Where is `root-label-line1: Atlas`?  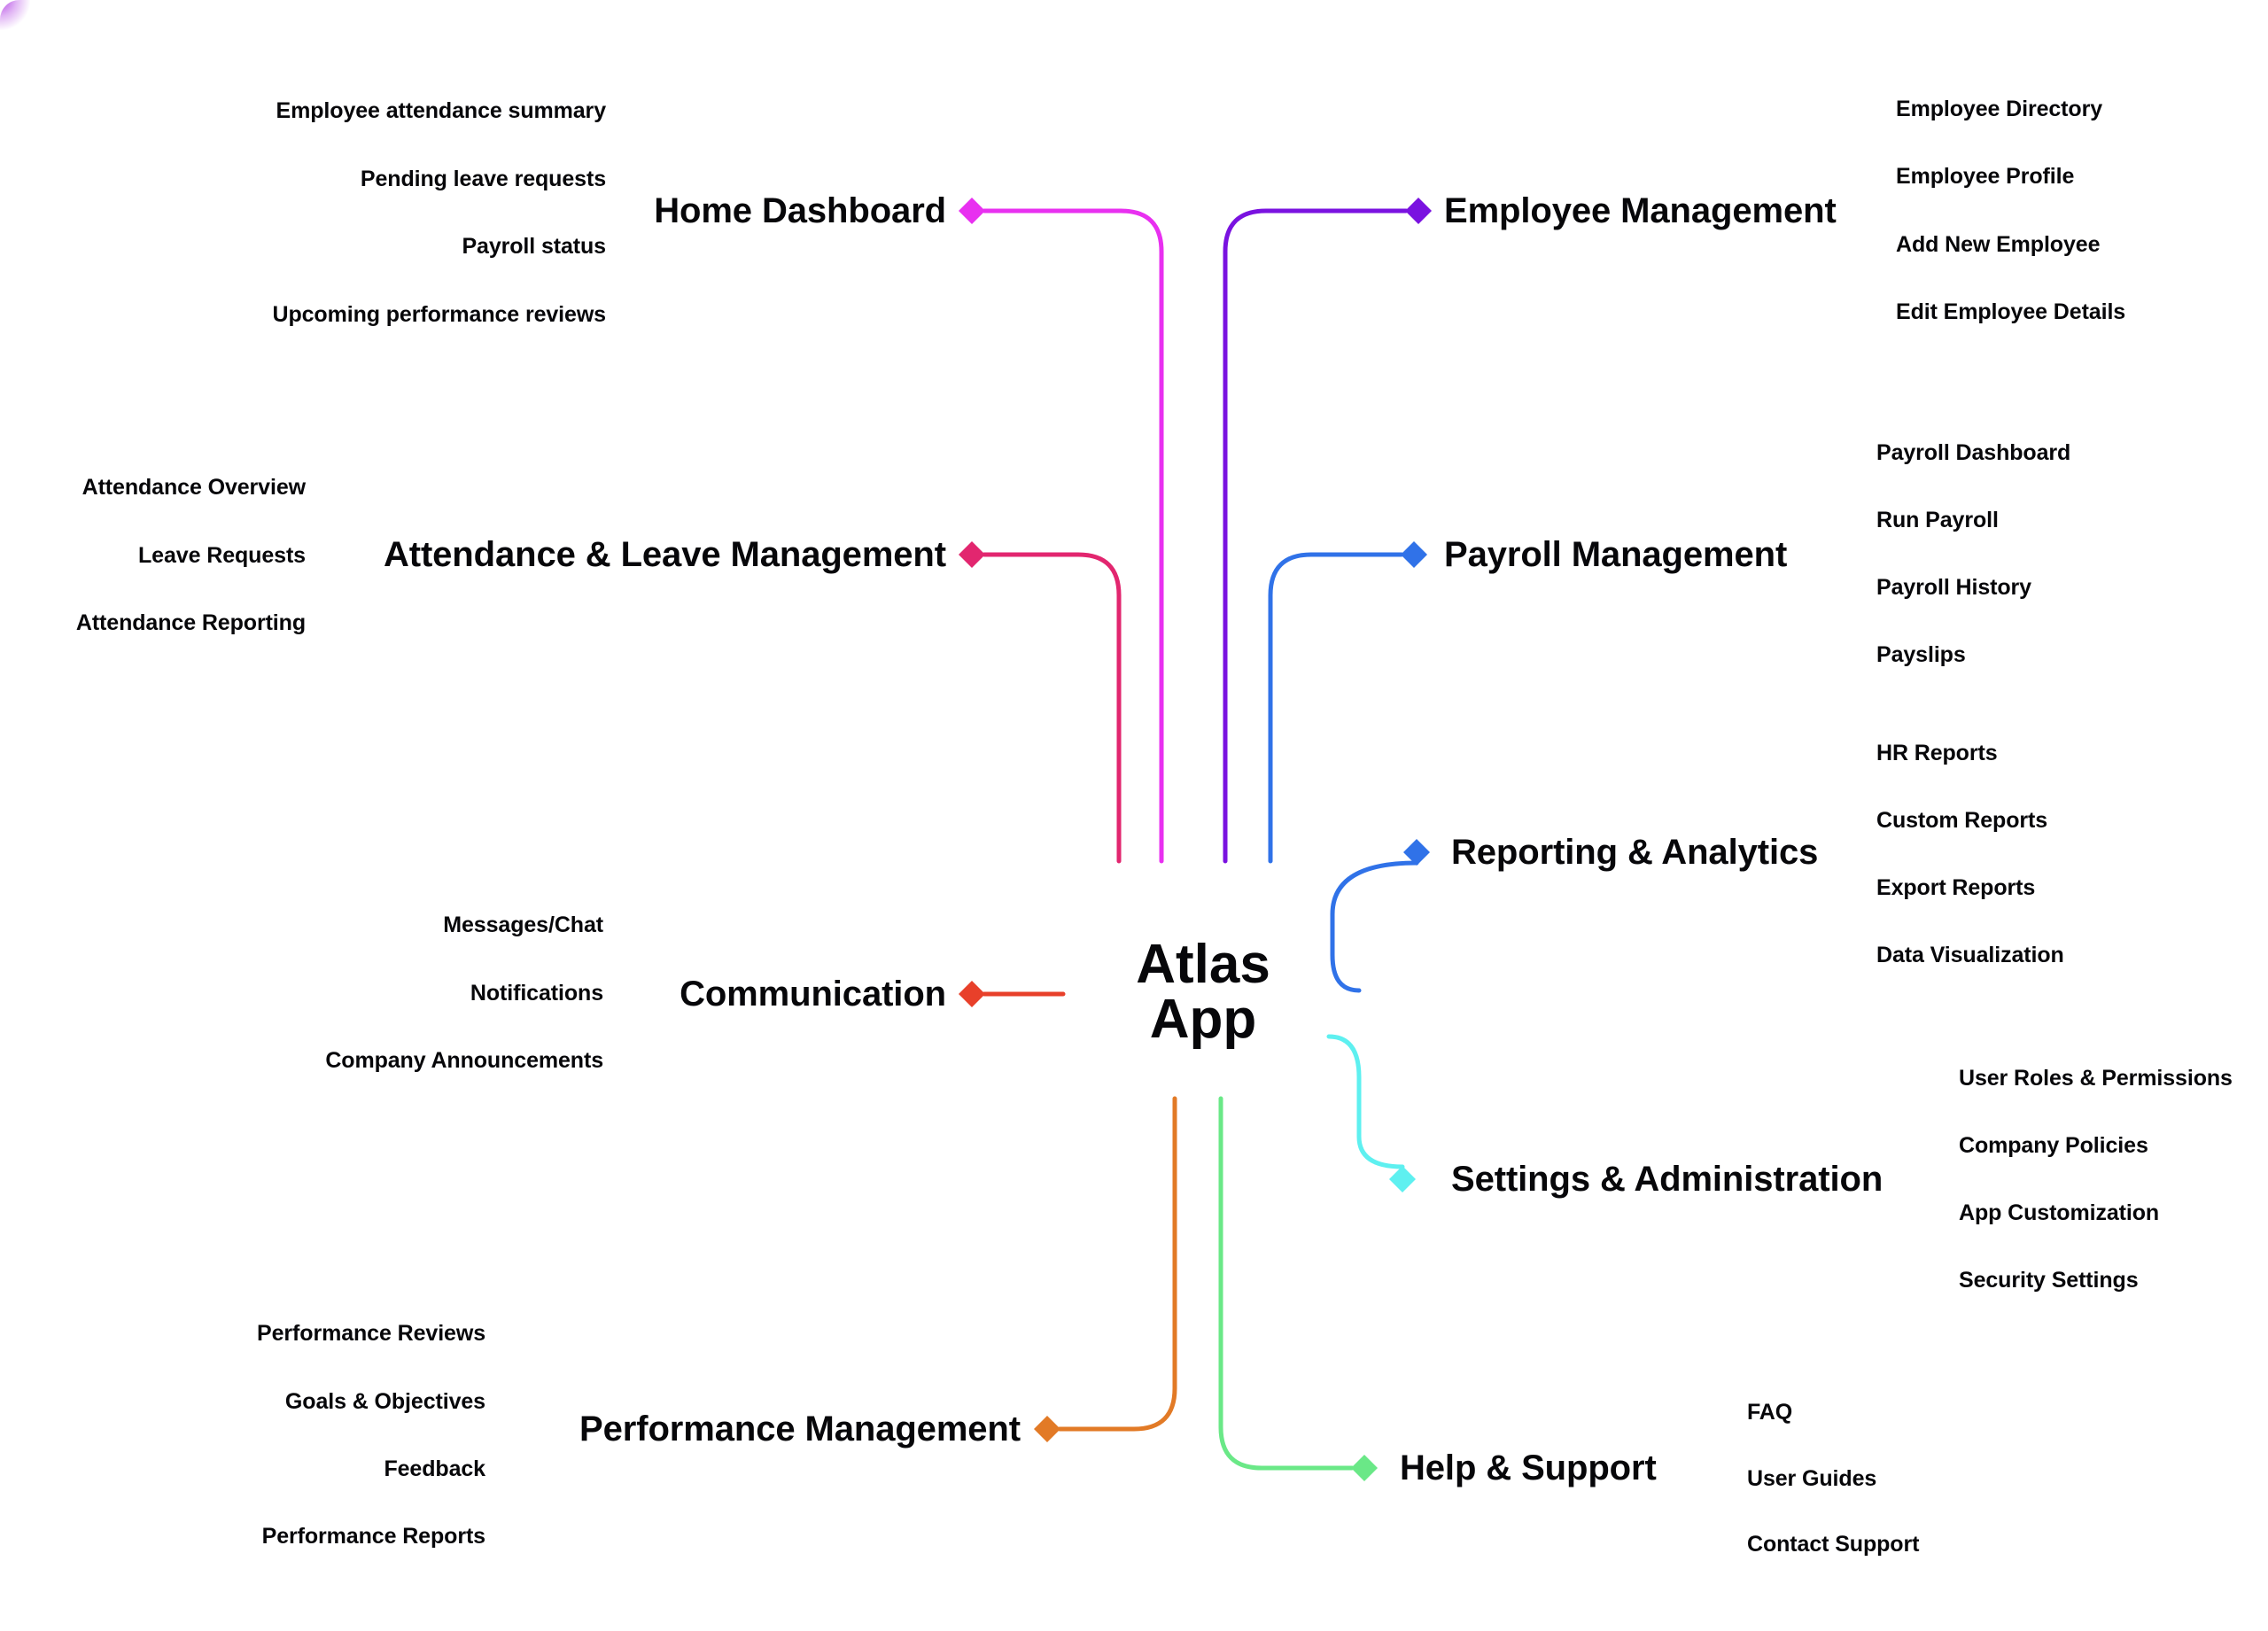
root-label-line1: Atlas is located at coordinates (1203, 965).